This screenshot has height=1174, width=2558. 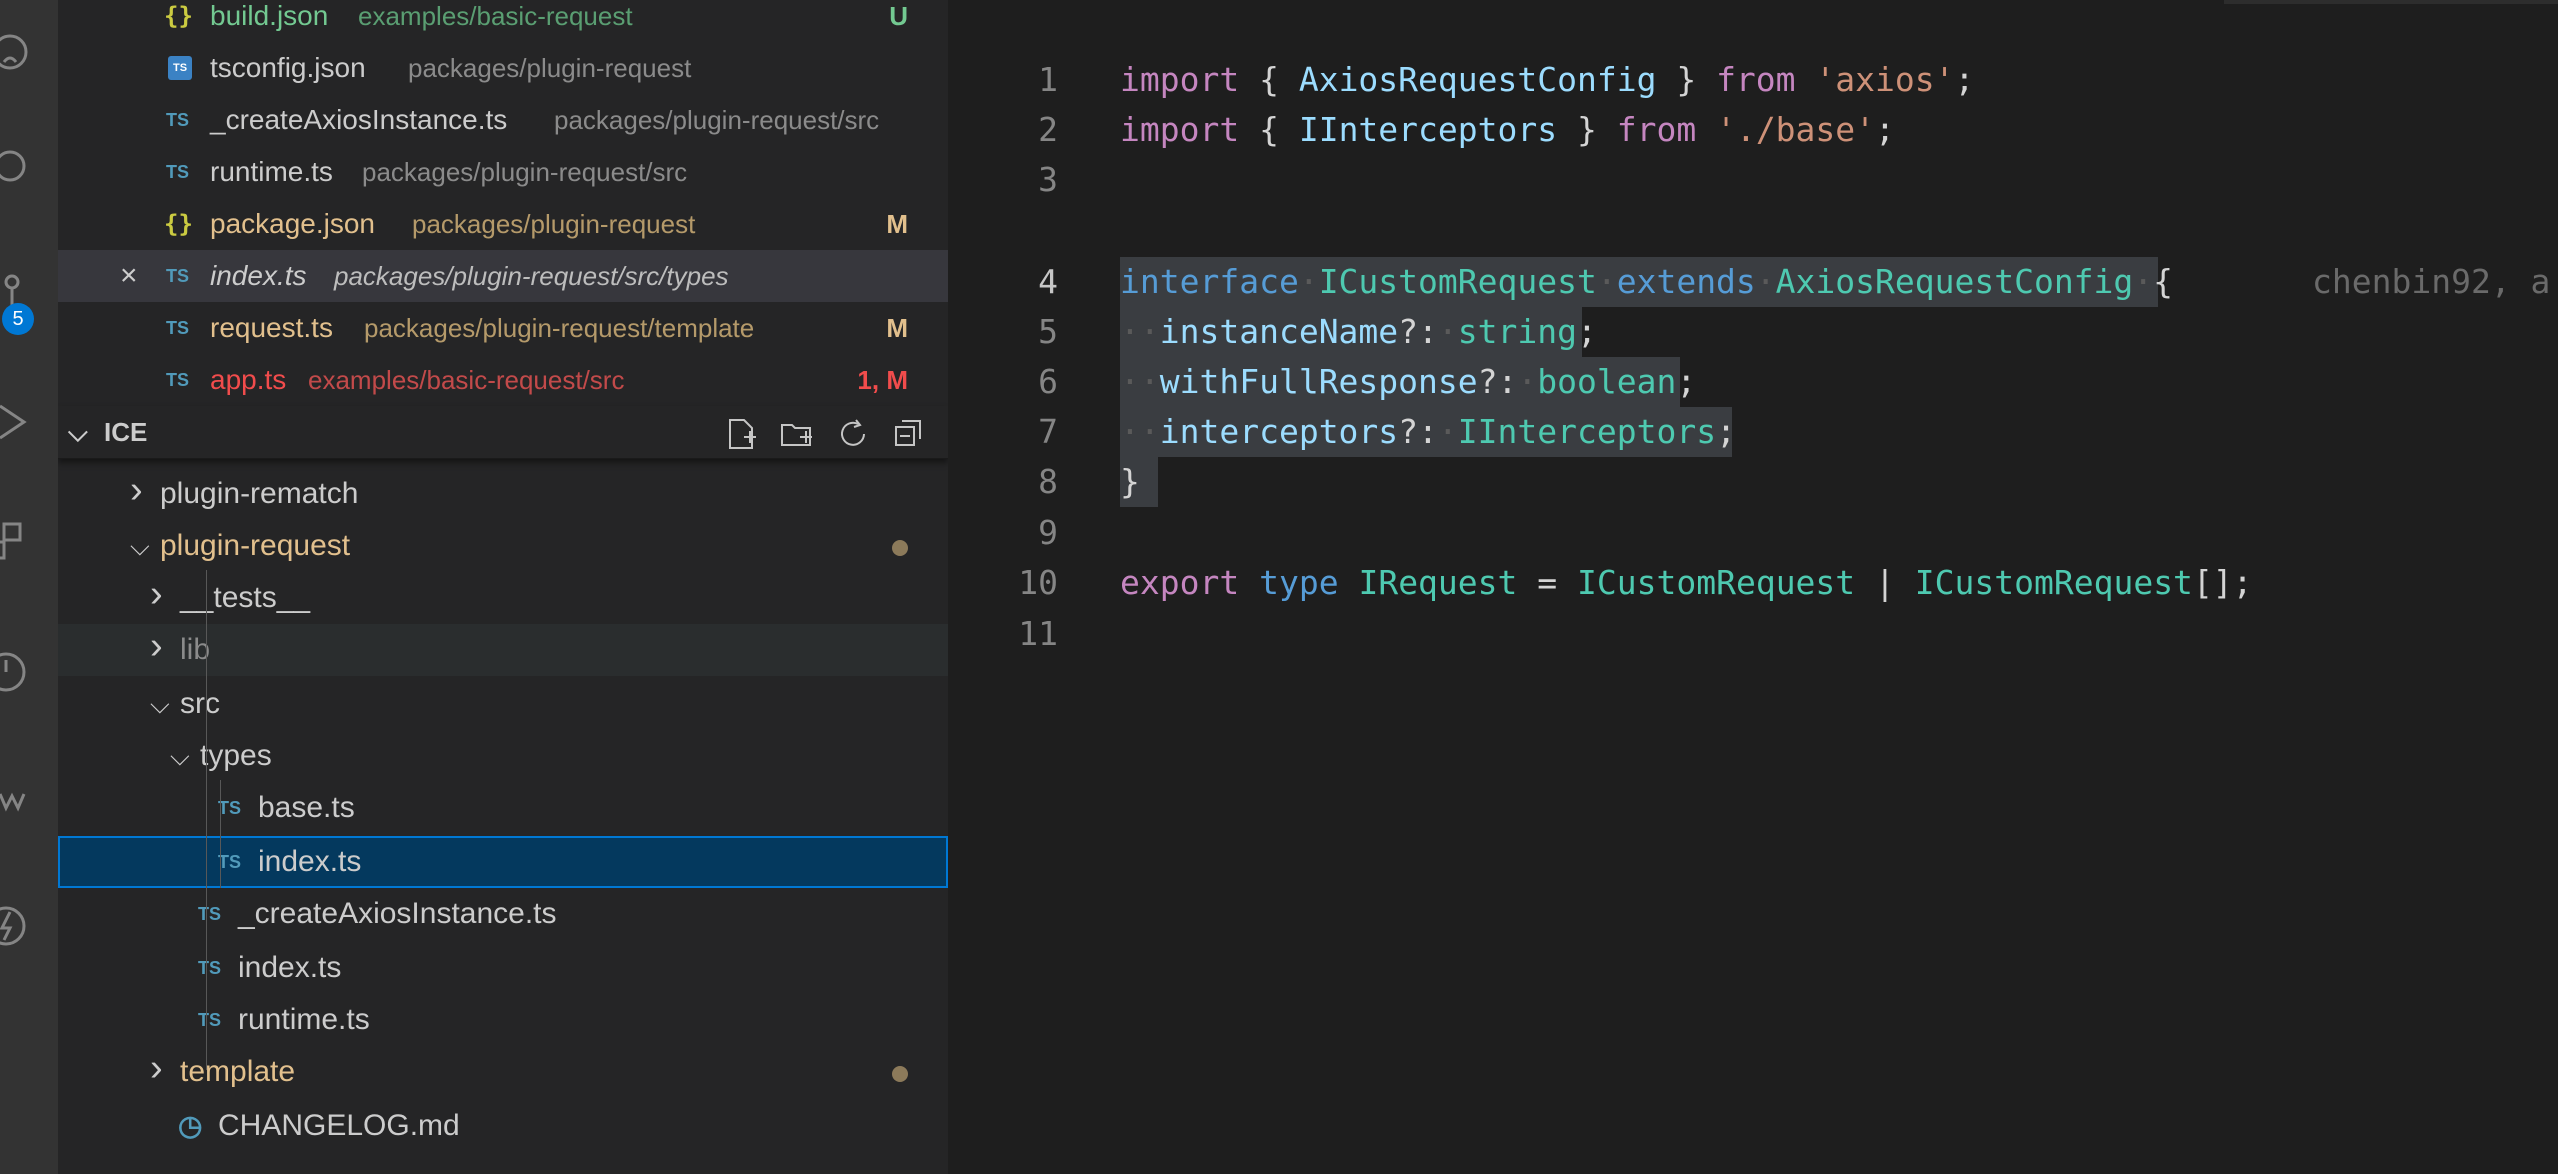 What do you see at coordinates (503, 546) in the screenshot?
I see `folder-item: ⌵ plugin-request` at bounding box center [503, 546].